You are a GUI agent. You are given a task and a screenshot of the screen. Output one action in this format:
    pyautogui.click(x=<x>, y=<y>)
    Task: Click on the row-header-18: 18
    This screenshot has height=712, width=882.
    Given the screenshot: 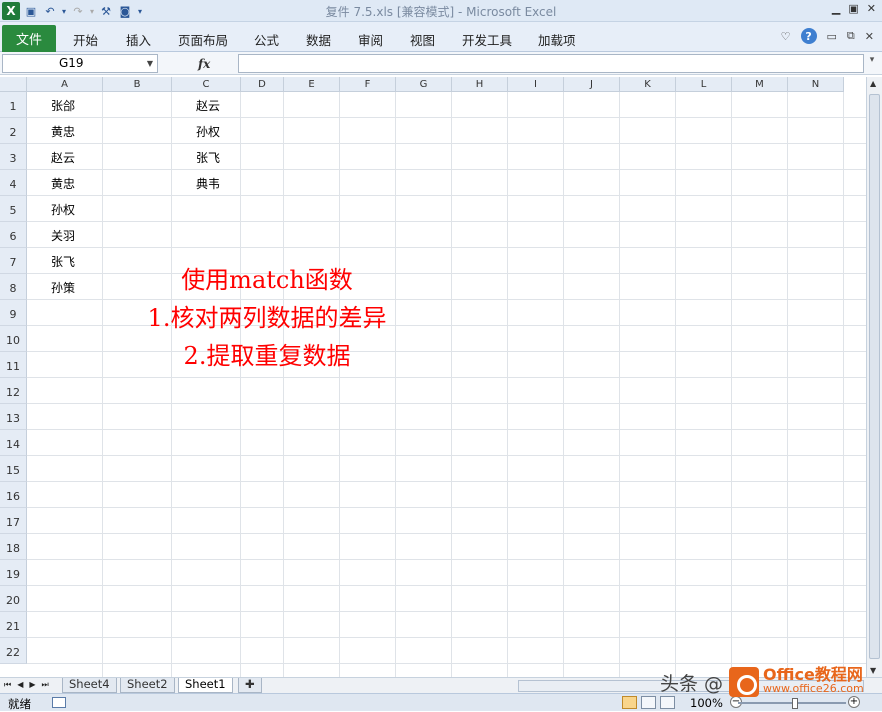 What is the action you would take?
    pyautogui.click(x=13, y=547)
    